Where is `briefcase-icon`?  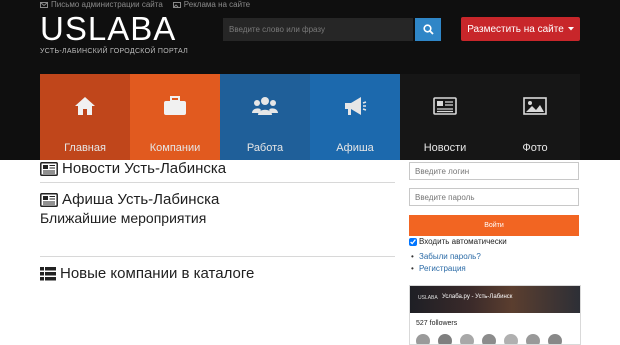 briefcase-icon is located at coordinates (175, 105).